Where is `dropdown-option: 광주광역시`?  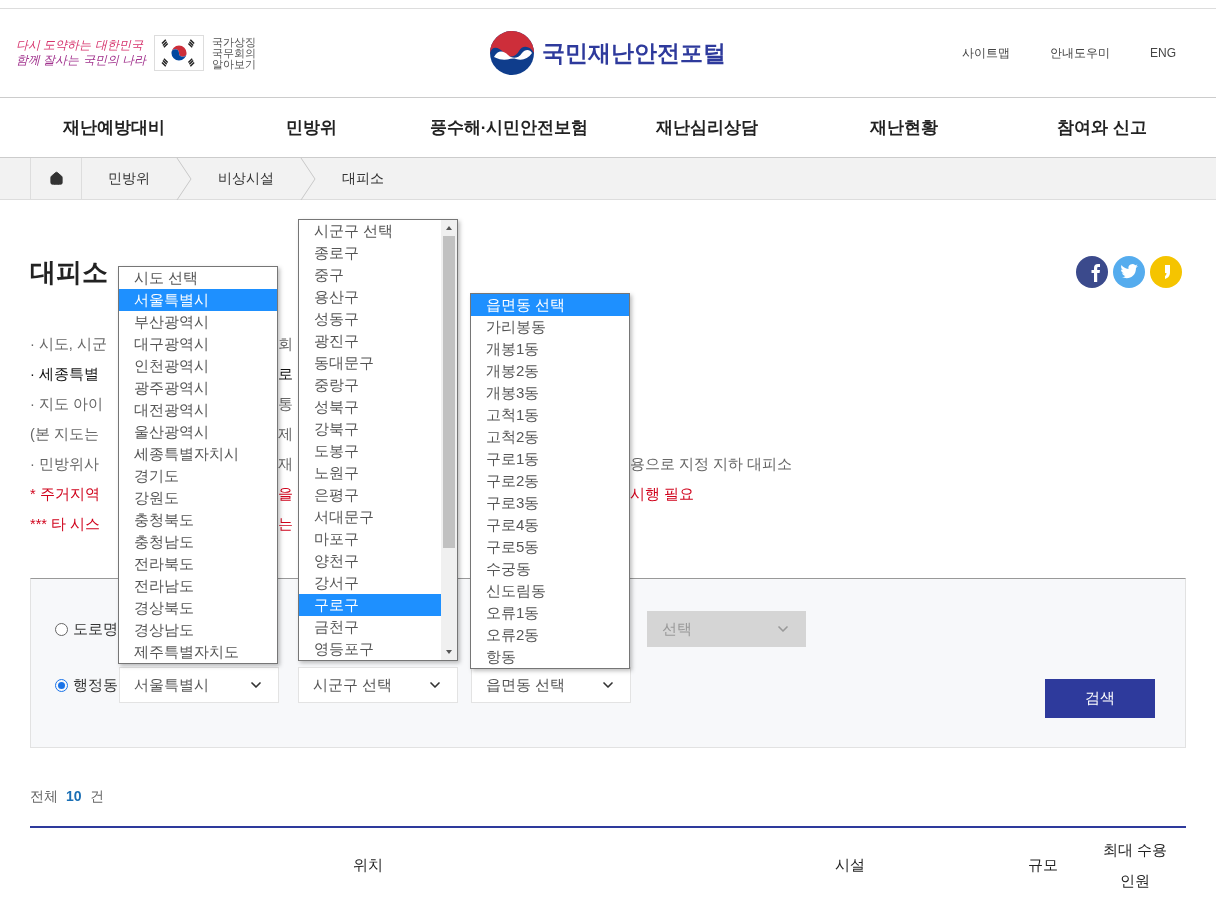 dropdown-option: 광주광역시 is located at coordinates (198, 388).